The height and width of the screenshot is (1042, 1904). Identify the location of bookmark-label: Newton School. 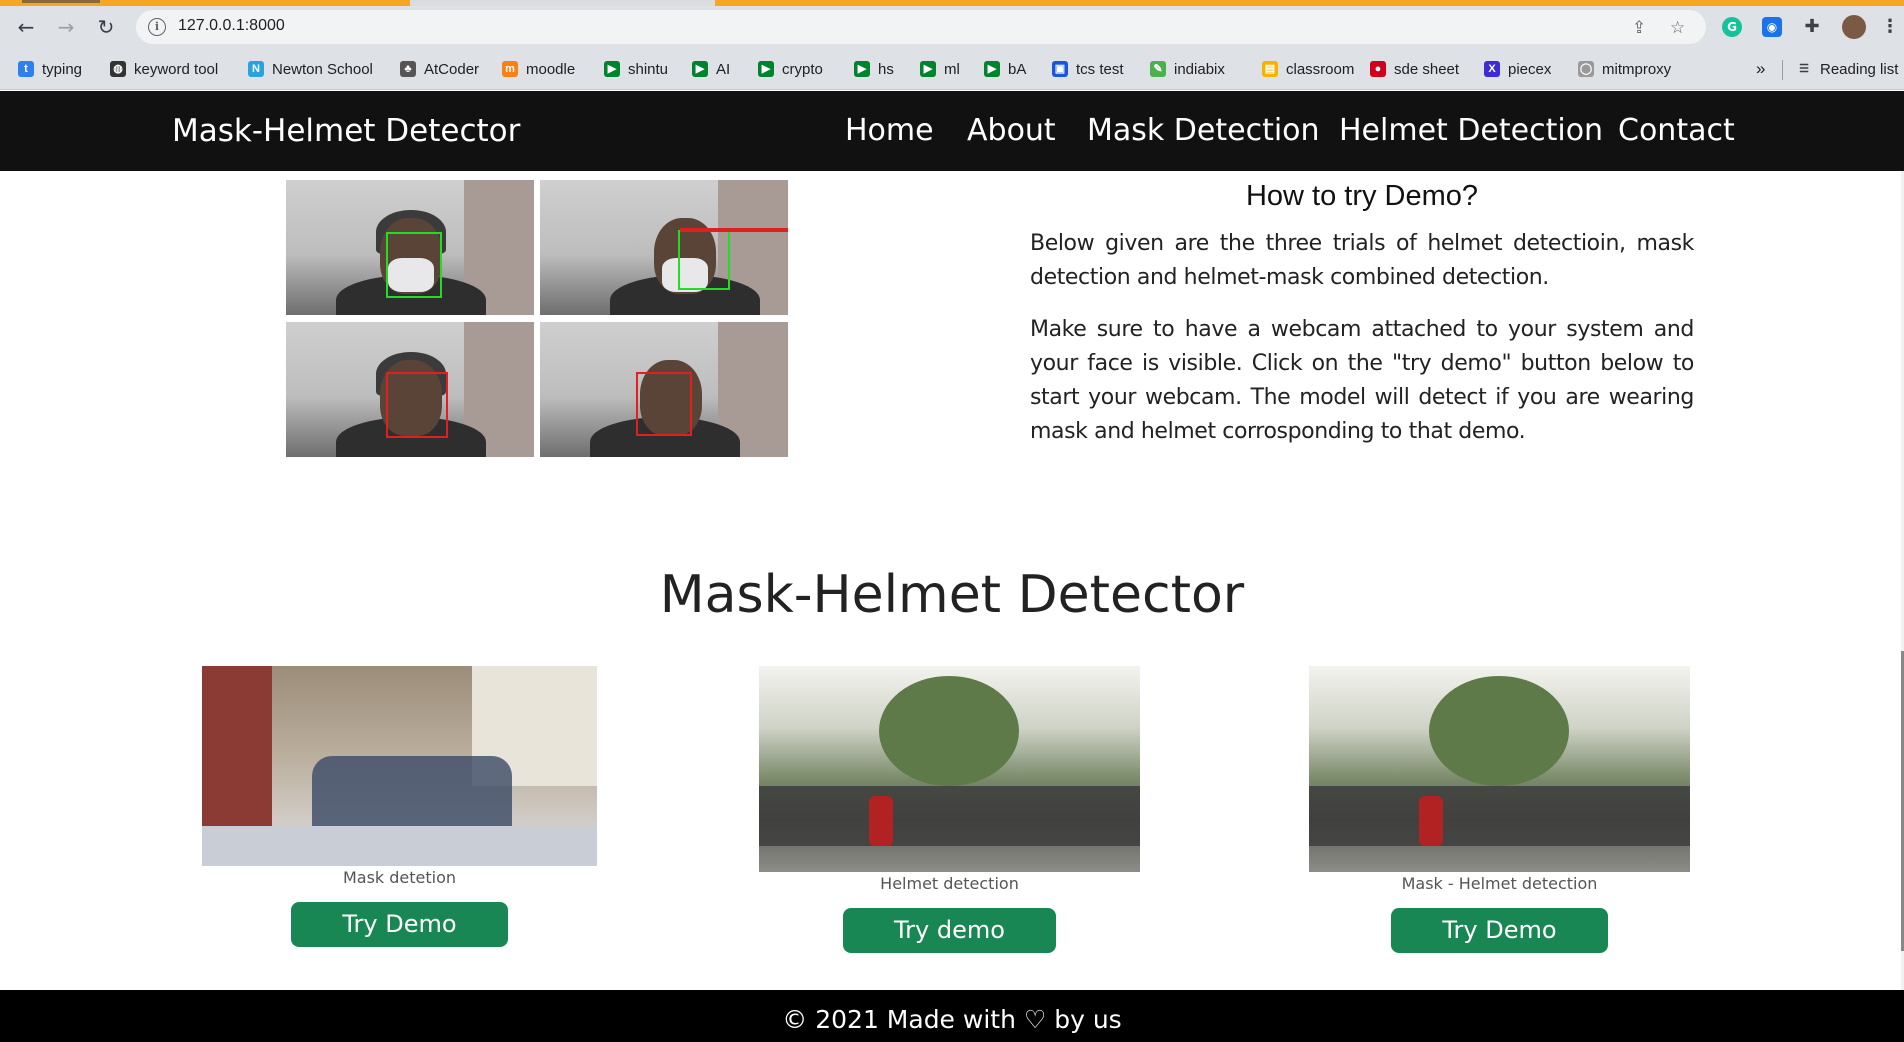
(322, 69).